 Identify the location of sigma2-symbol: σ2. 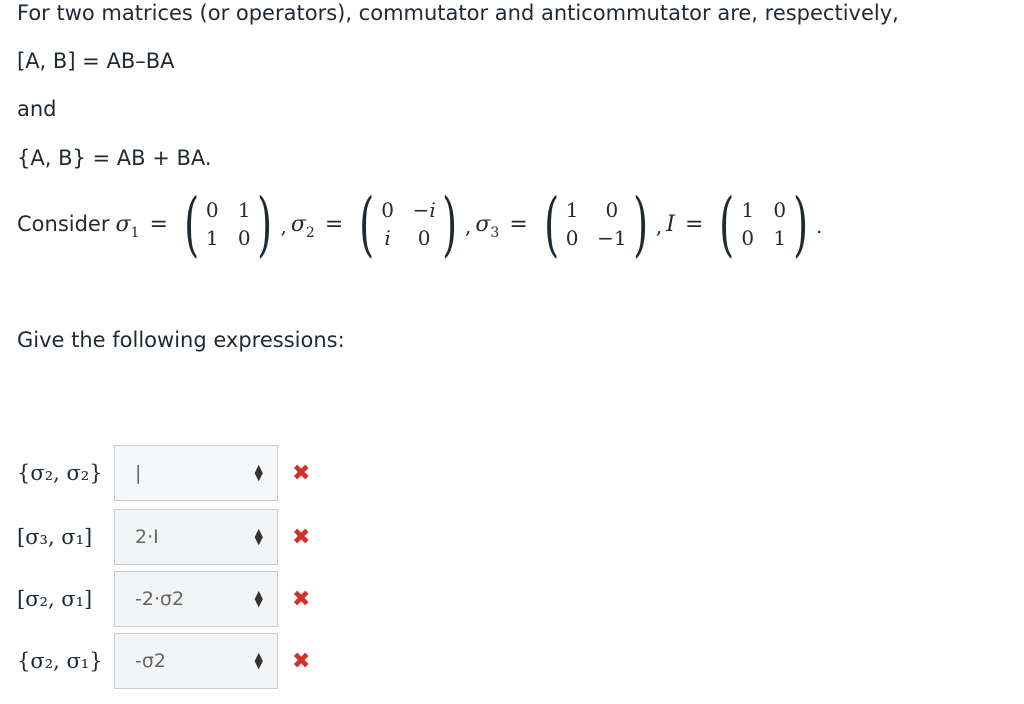
(302, 226).